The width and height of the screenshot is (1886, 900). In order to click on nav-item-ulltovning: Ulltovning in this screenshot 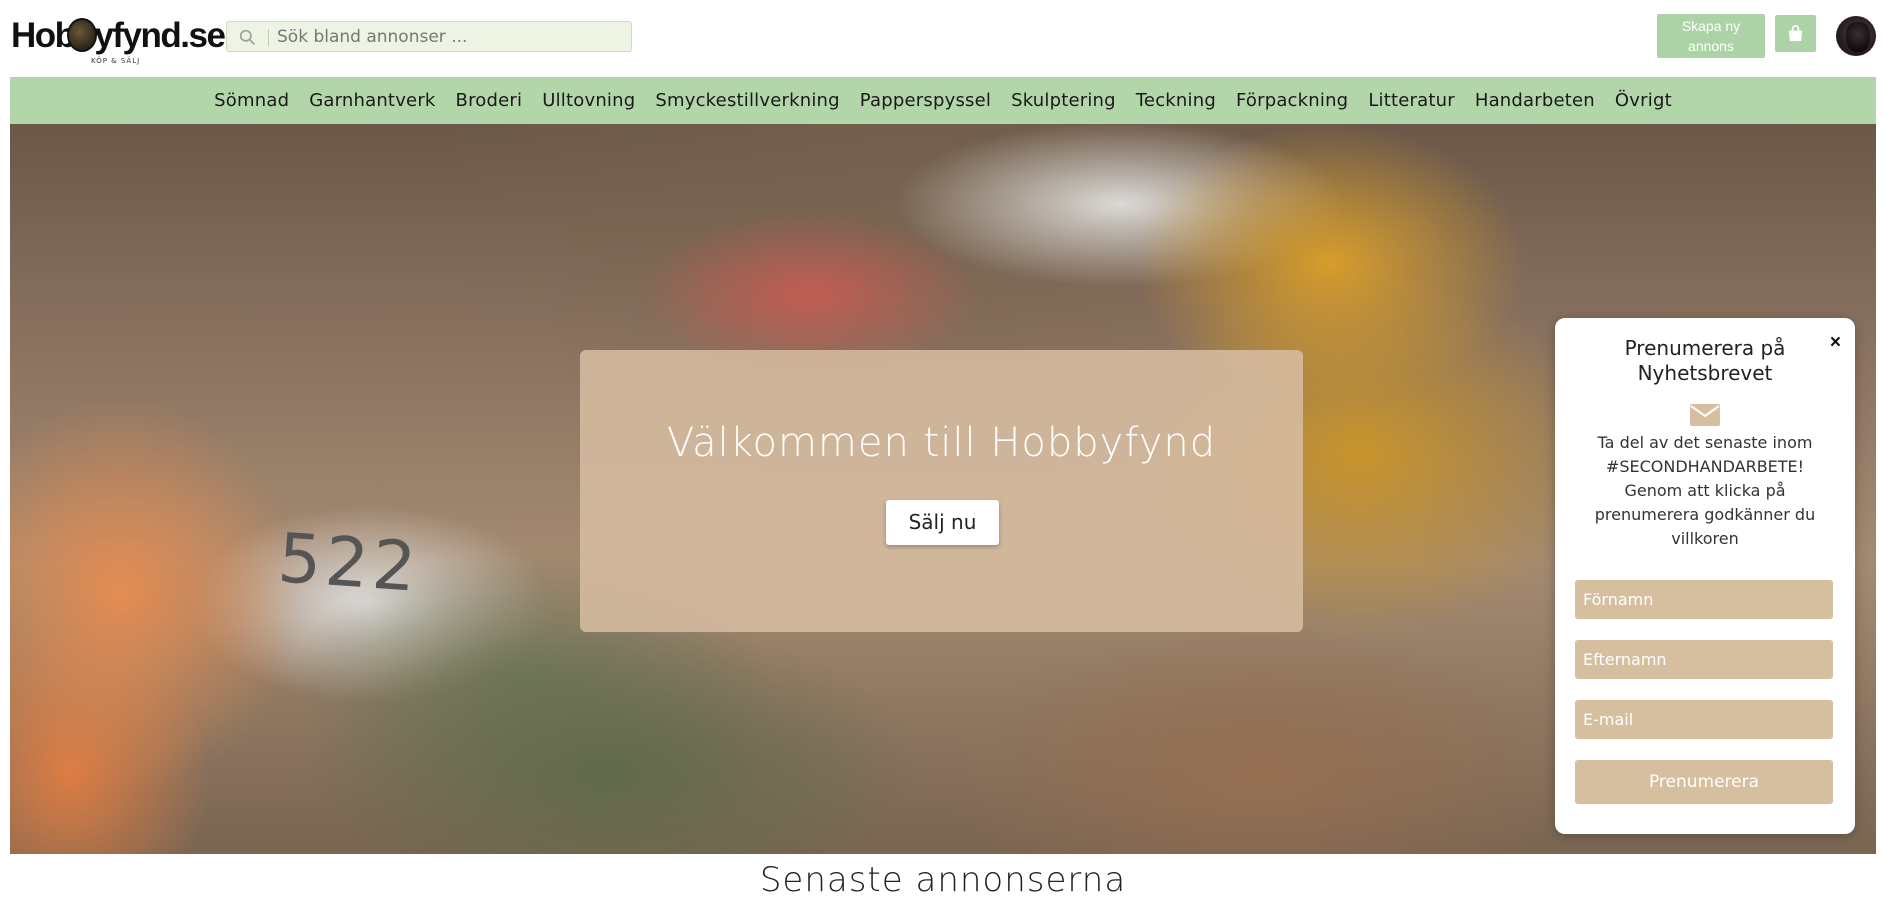, I will do `click(588, 100)`.